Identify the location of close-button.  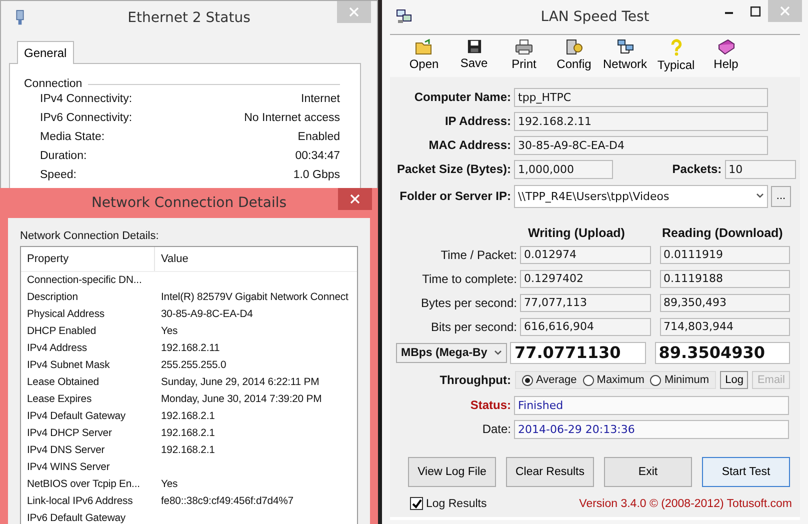
(355, 199).